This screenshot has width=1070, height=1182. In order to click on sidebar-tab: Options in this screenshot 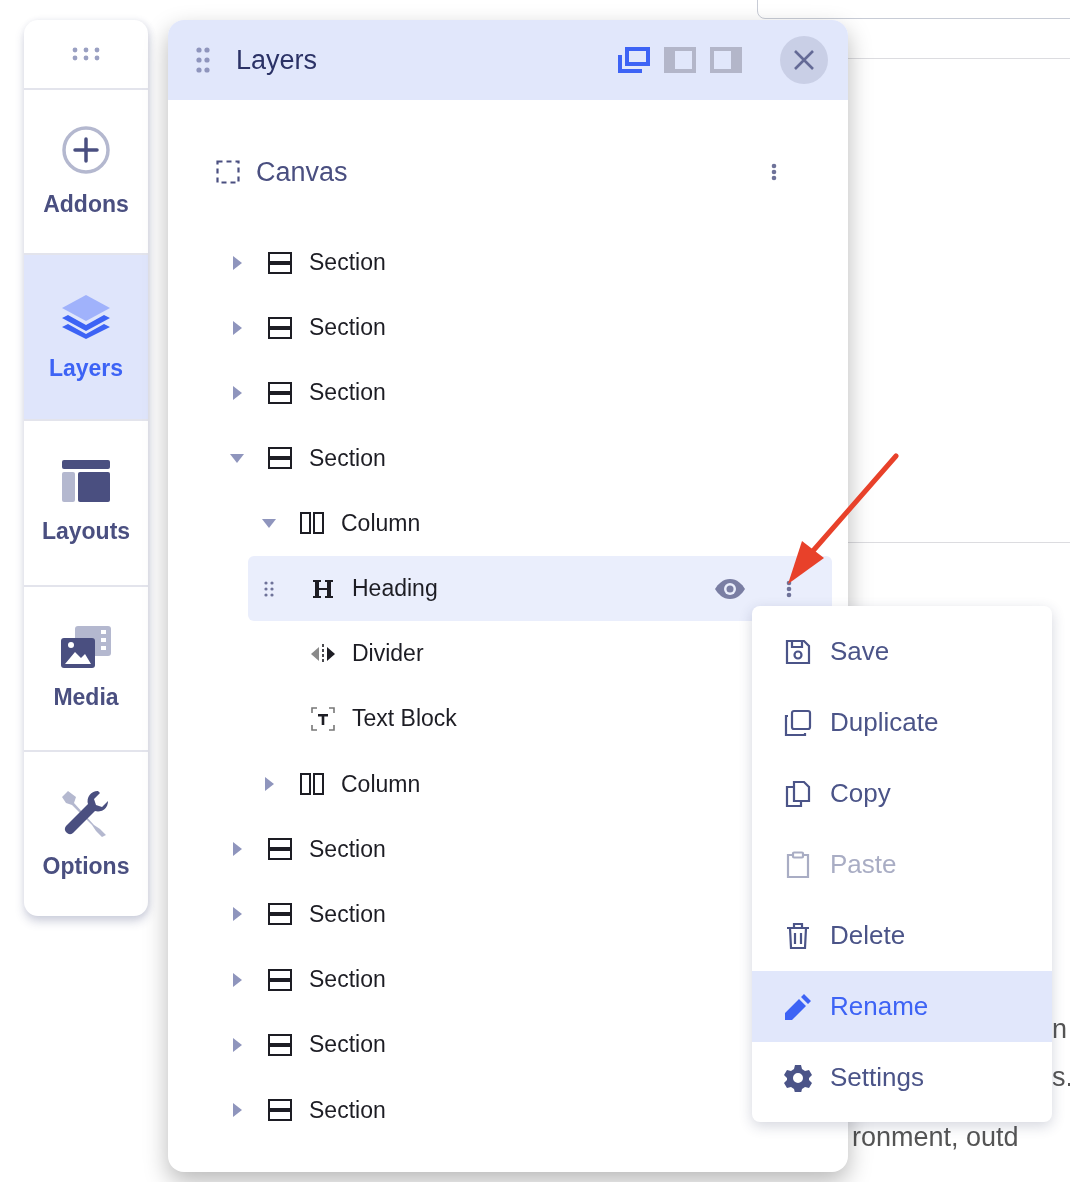, I will do `click(86, 834)`.